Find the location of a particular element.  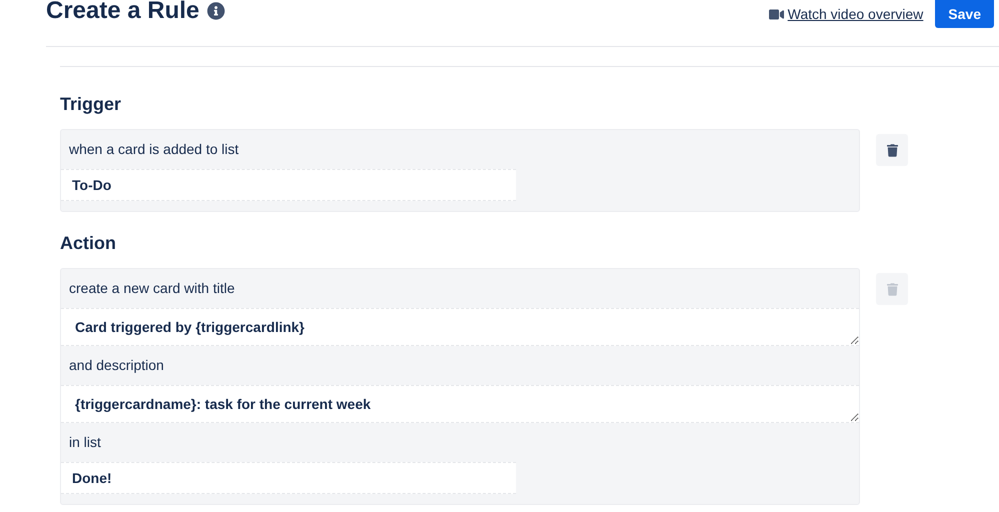

row-label: create a new card with title is located at coordinates (152, 288).